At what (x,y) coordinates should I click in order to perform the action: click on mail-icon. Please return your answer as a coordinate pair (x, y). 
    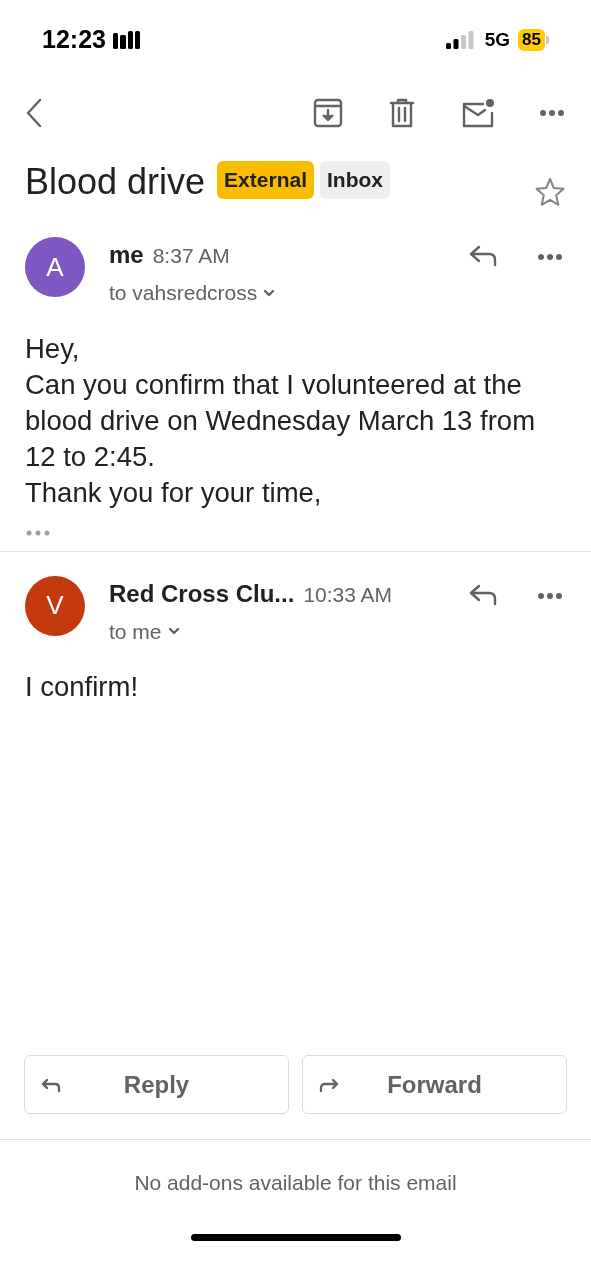
    Looking at the image, I should click on (478, 113).